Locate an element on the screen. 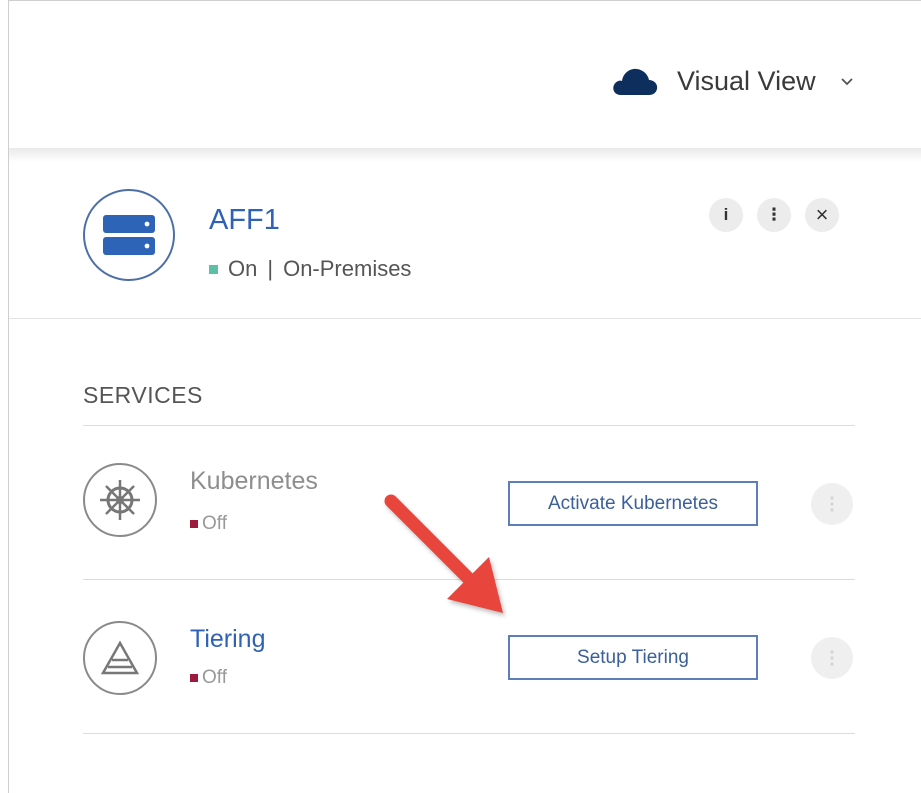 The image size is (921, 793). tiering-triangle-icon is located at coordinates (120, 658).